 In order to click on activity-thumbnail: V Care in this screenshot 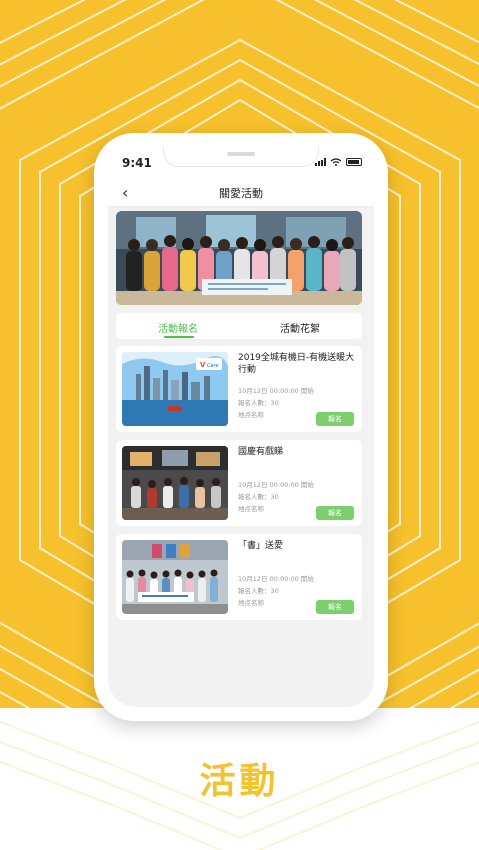, I will do `click(175, 389)`.